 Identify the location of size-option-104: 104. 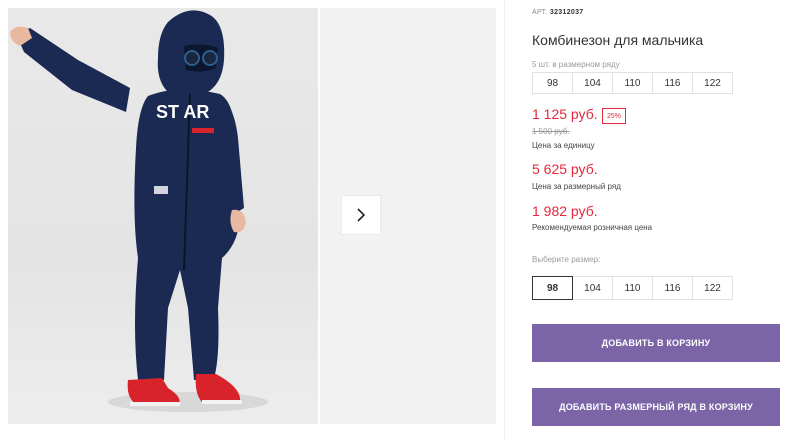
(592, 288).